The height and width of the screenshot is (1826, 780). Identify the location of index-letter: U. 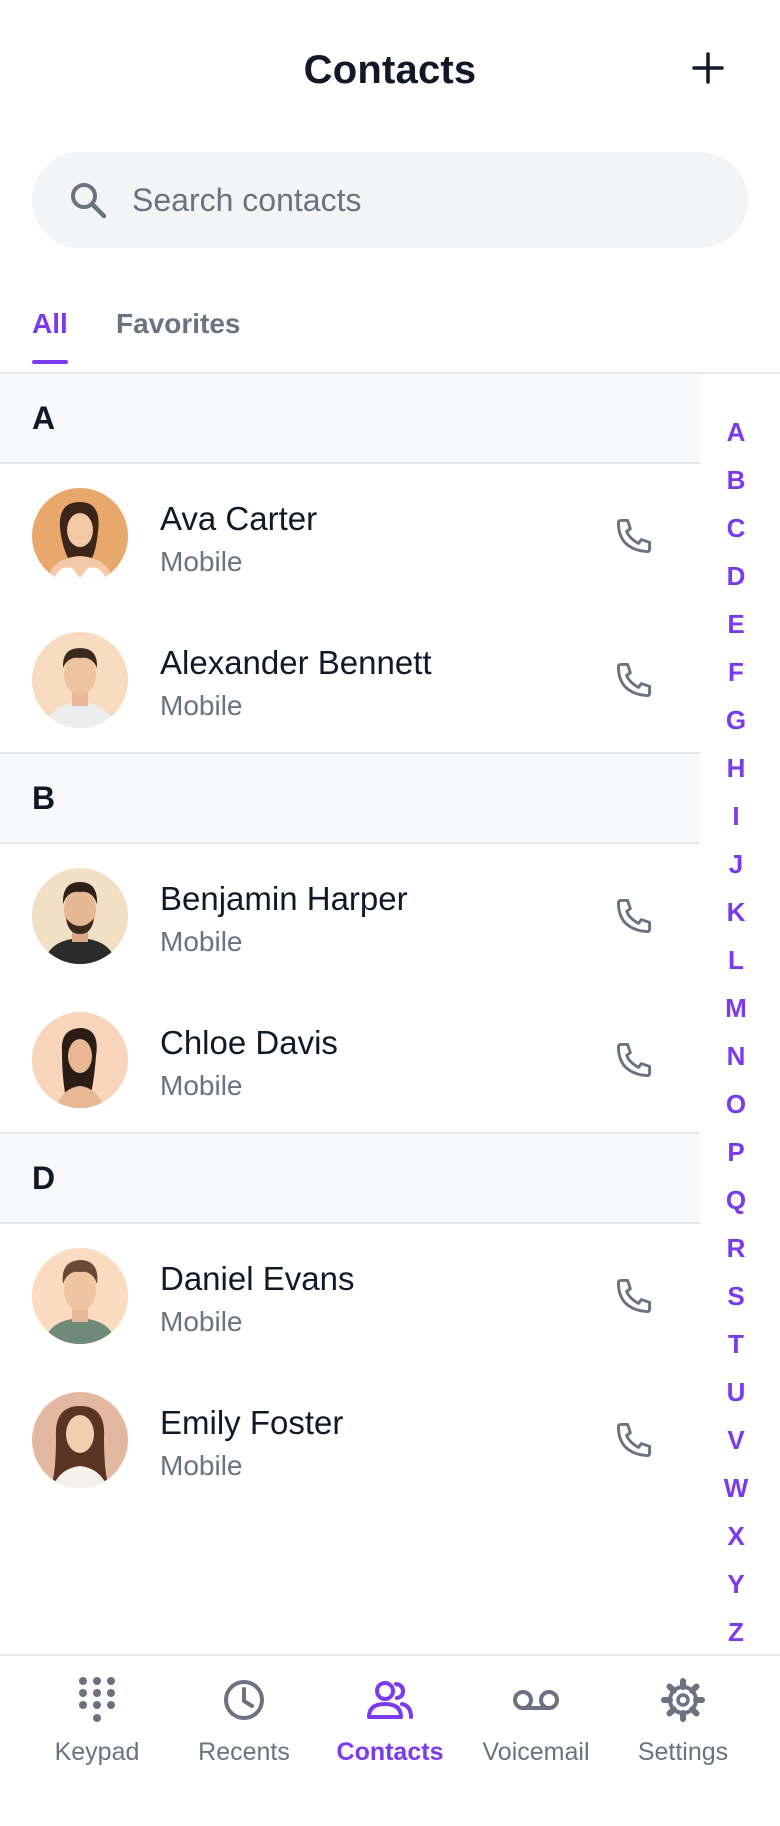
(736, 1392).